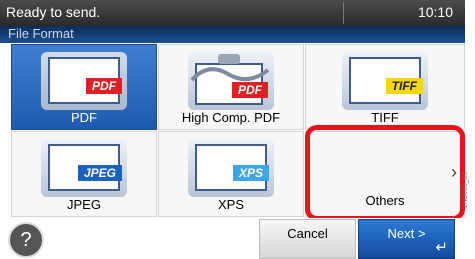 This screenshot has height=259, width=475. I want to click on format-tile-xps: XPS XPS, so click(231, 174).